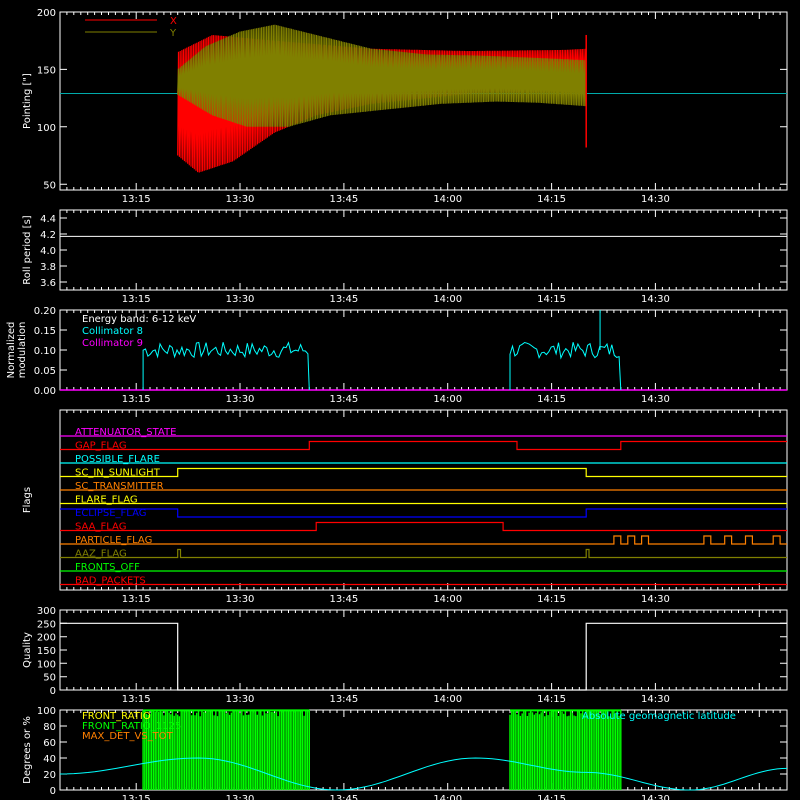  I want to click on panel-1-y-tick-label: 100, so click(46, 128).